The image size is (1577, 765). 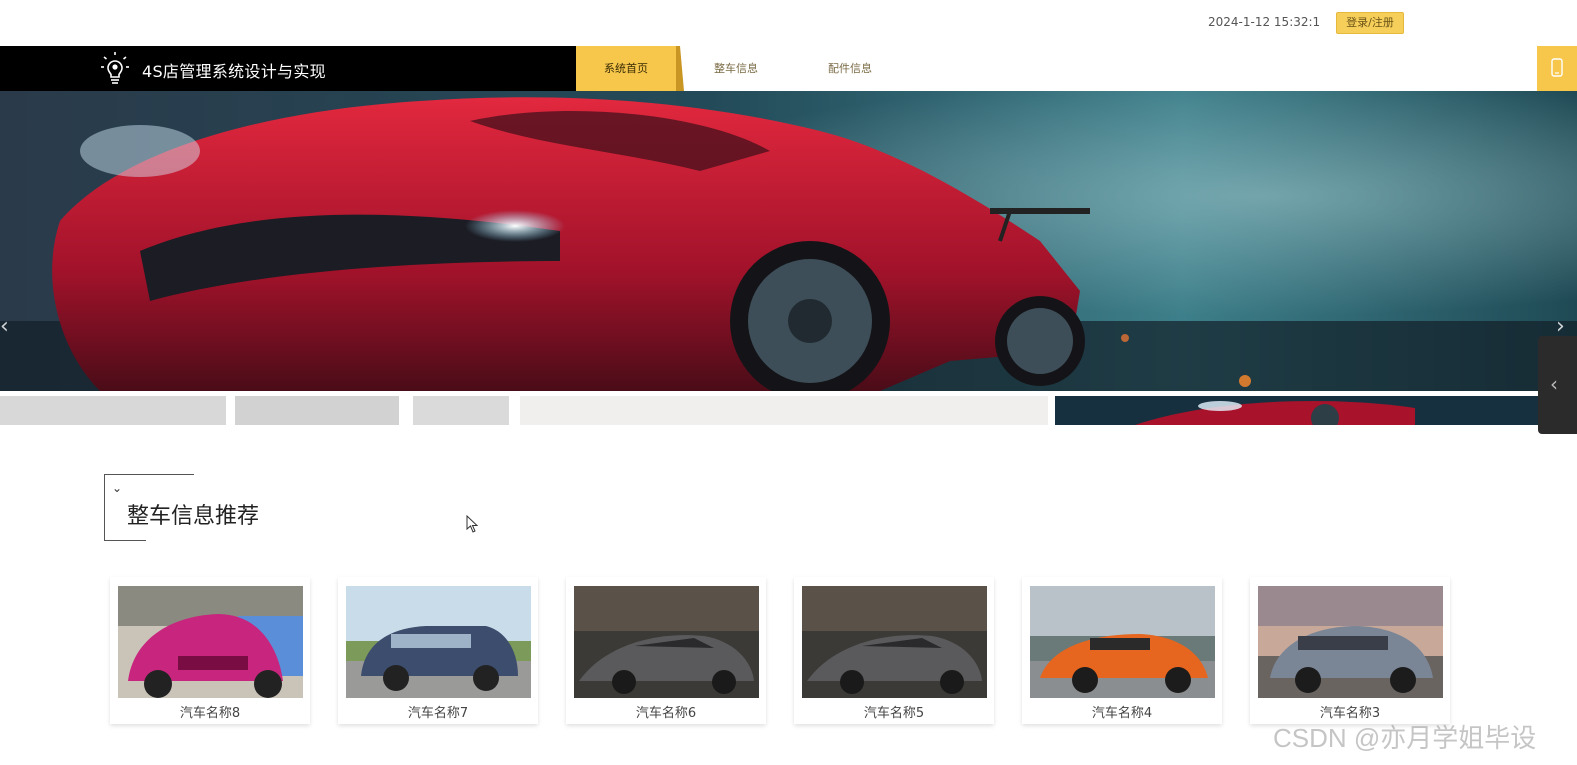 I want to click on chevron-left-icon: ‹, so click(x=1554, y=384).